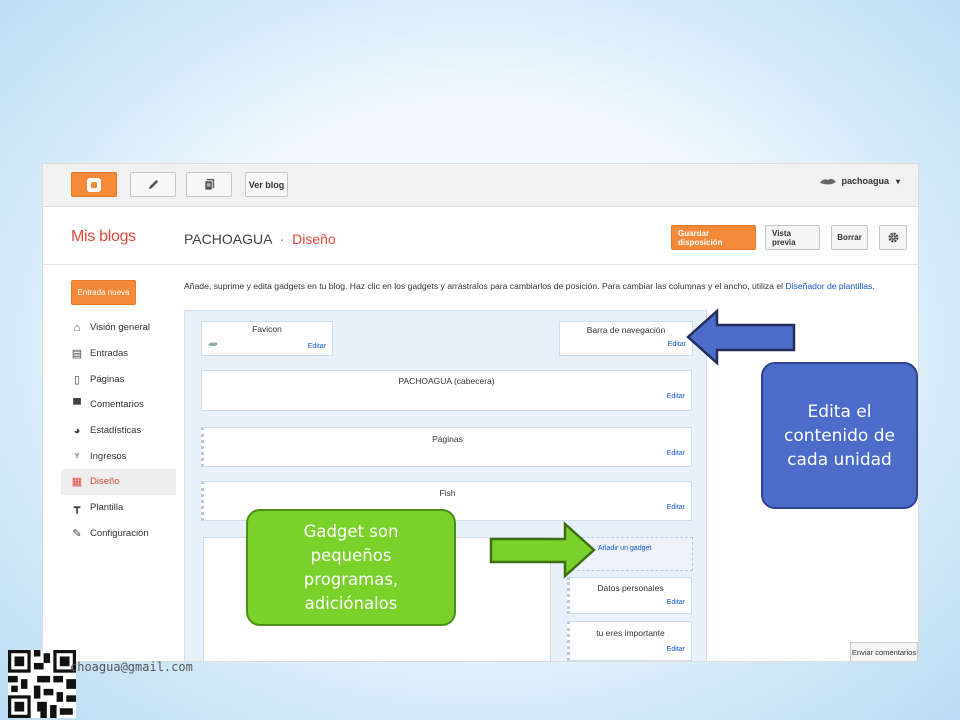 The width and height of the screenshot is (960, 720). Describe the element at coordinates (446, 390) in the screenshot. I see `gadget-header: PACHOAGUA (cabecera) Editar` at that location.